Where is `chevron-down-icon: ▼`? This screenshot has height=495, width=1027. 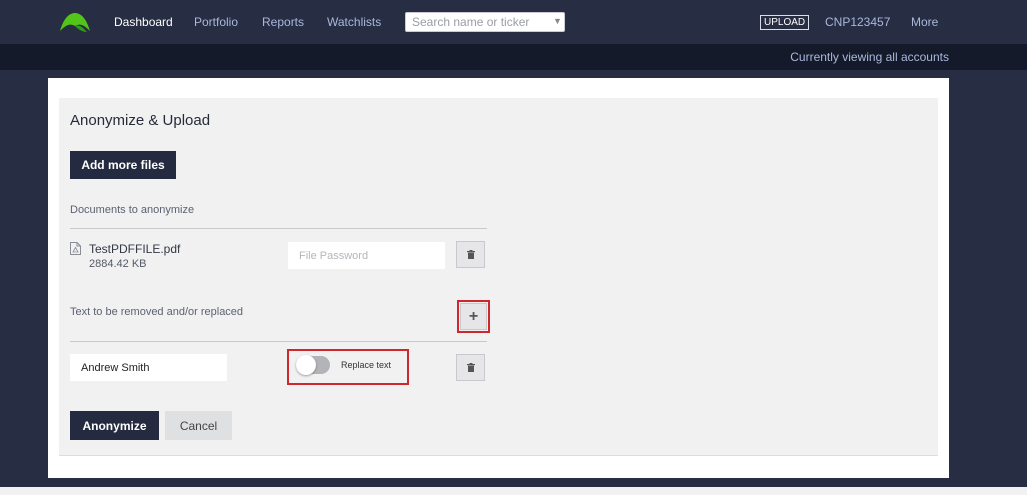 chevron-down-icon: ▼ is located at coordinates (557, 21).